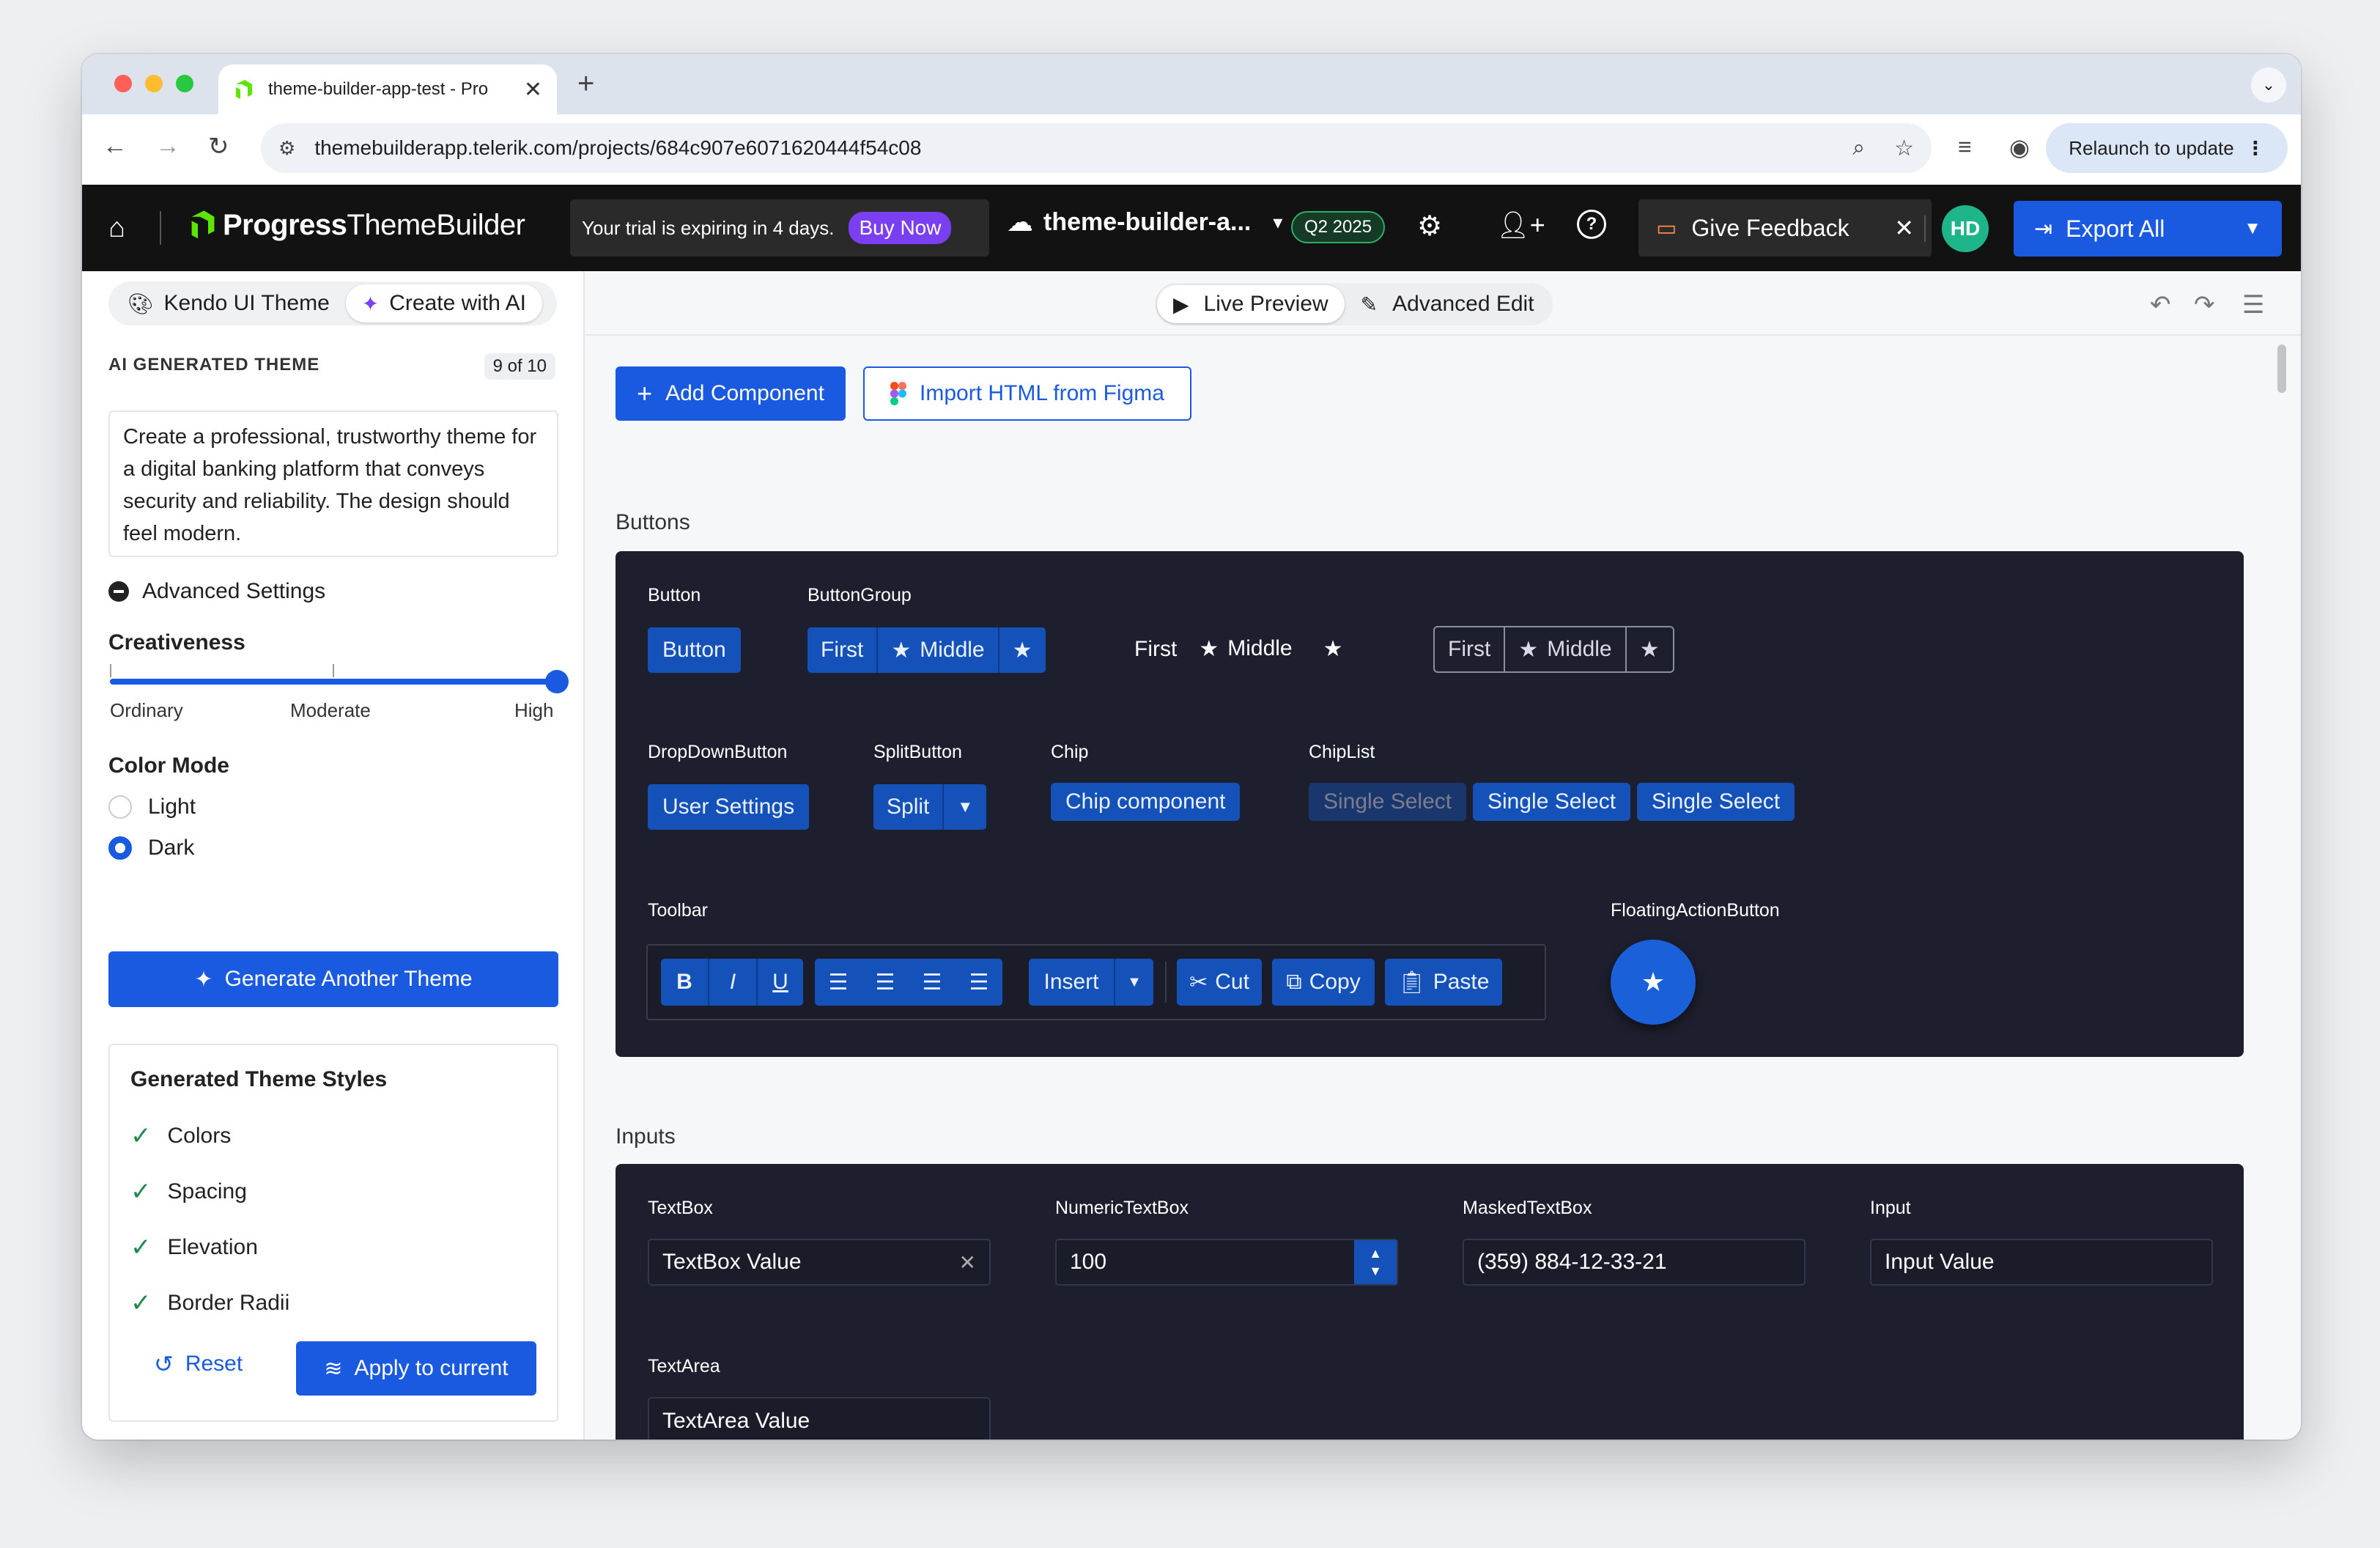 This screenshot has width=2380, height=1548. Describe the element at coordinates (731, 393) in the screenshot. I see `add-component-button: + Add Component` at that location.